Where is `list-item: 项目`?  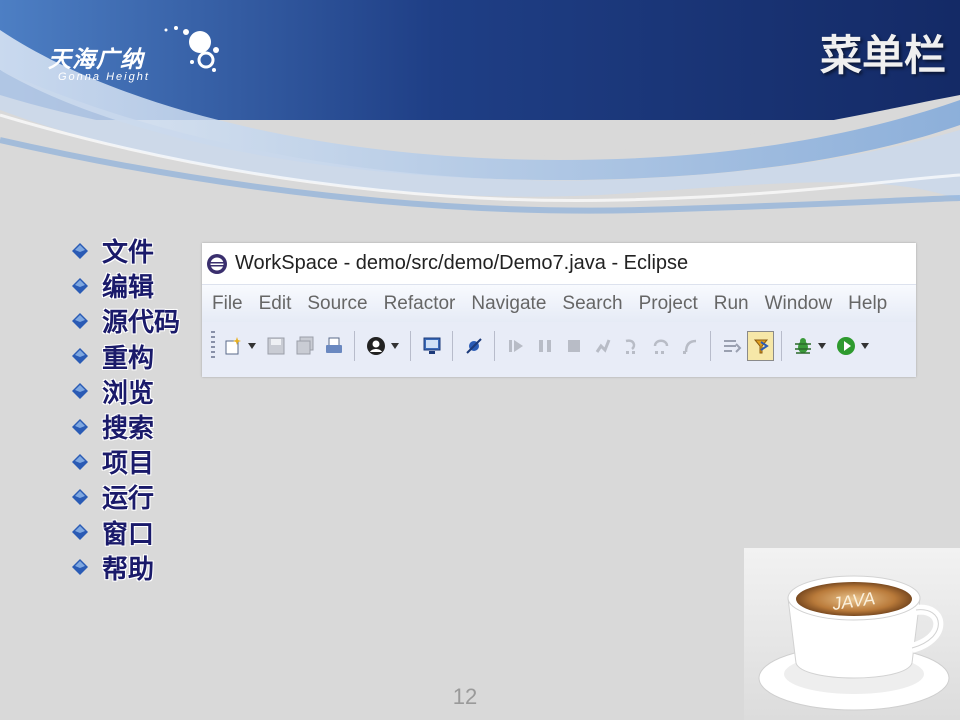 list-item: 项目 is located at coordinates (126, 461).